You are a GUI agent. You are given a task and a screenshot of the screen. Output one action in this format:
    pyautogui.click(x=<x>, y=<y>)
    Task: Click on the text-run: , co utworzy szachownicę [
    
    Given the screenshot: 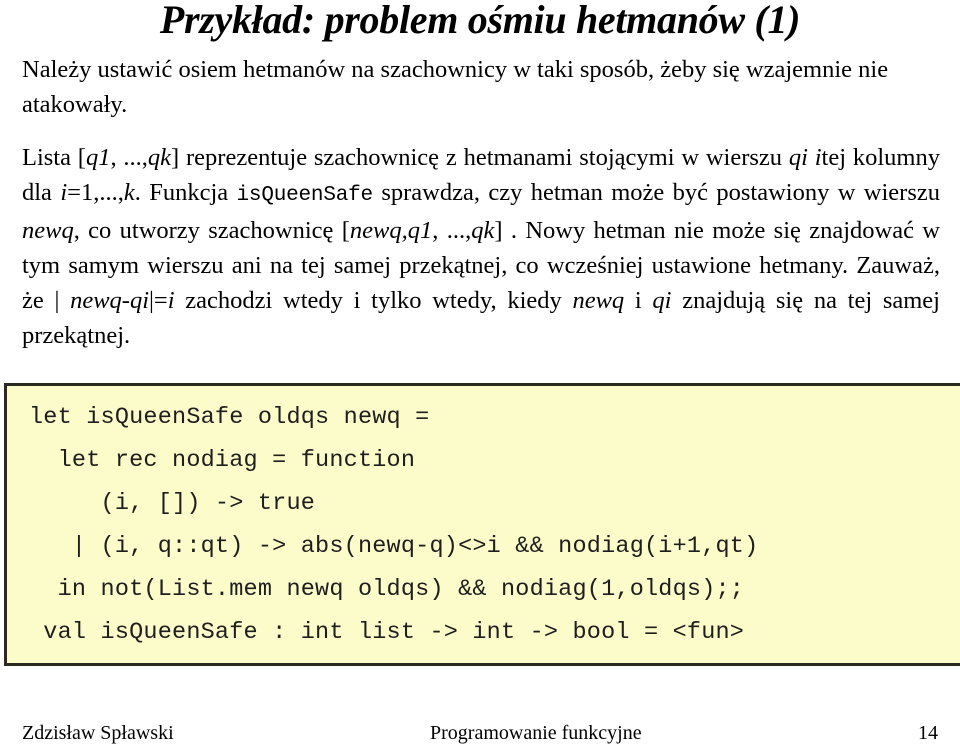 What is the action you would take?
    pyautogui.click(x=211, y=230)
    